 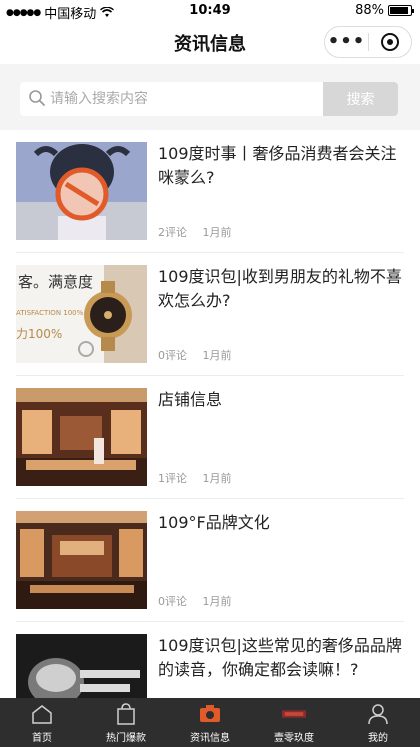 I want to click on bottom-tab-bar: 首页 热门爆款 资讯信息 壹零玖度 我的, so click(x=210, y=722).